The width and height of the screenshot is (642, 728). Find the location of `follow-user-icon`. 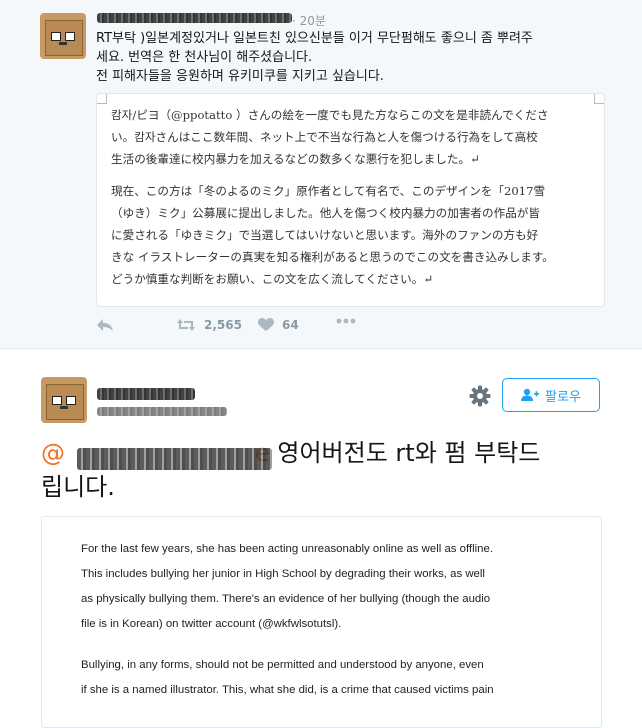

follow-user-icon is located at coordinates (530, 394).